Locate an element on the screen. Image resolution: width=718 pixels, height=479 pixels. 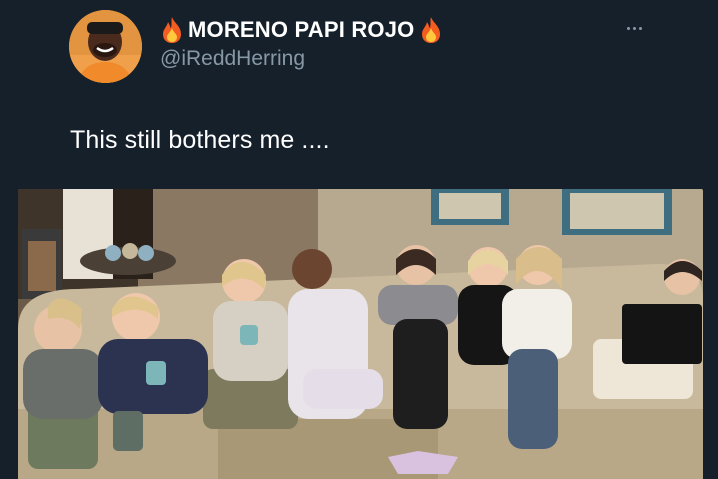
author-name-row: MORENO PAPI ROJO is located at coordinates (301, 30).